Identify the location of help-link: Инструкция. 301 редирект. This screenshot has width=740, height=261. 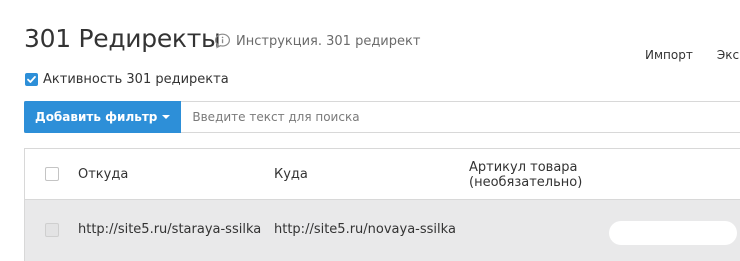
(317, 41).